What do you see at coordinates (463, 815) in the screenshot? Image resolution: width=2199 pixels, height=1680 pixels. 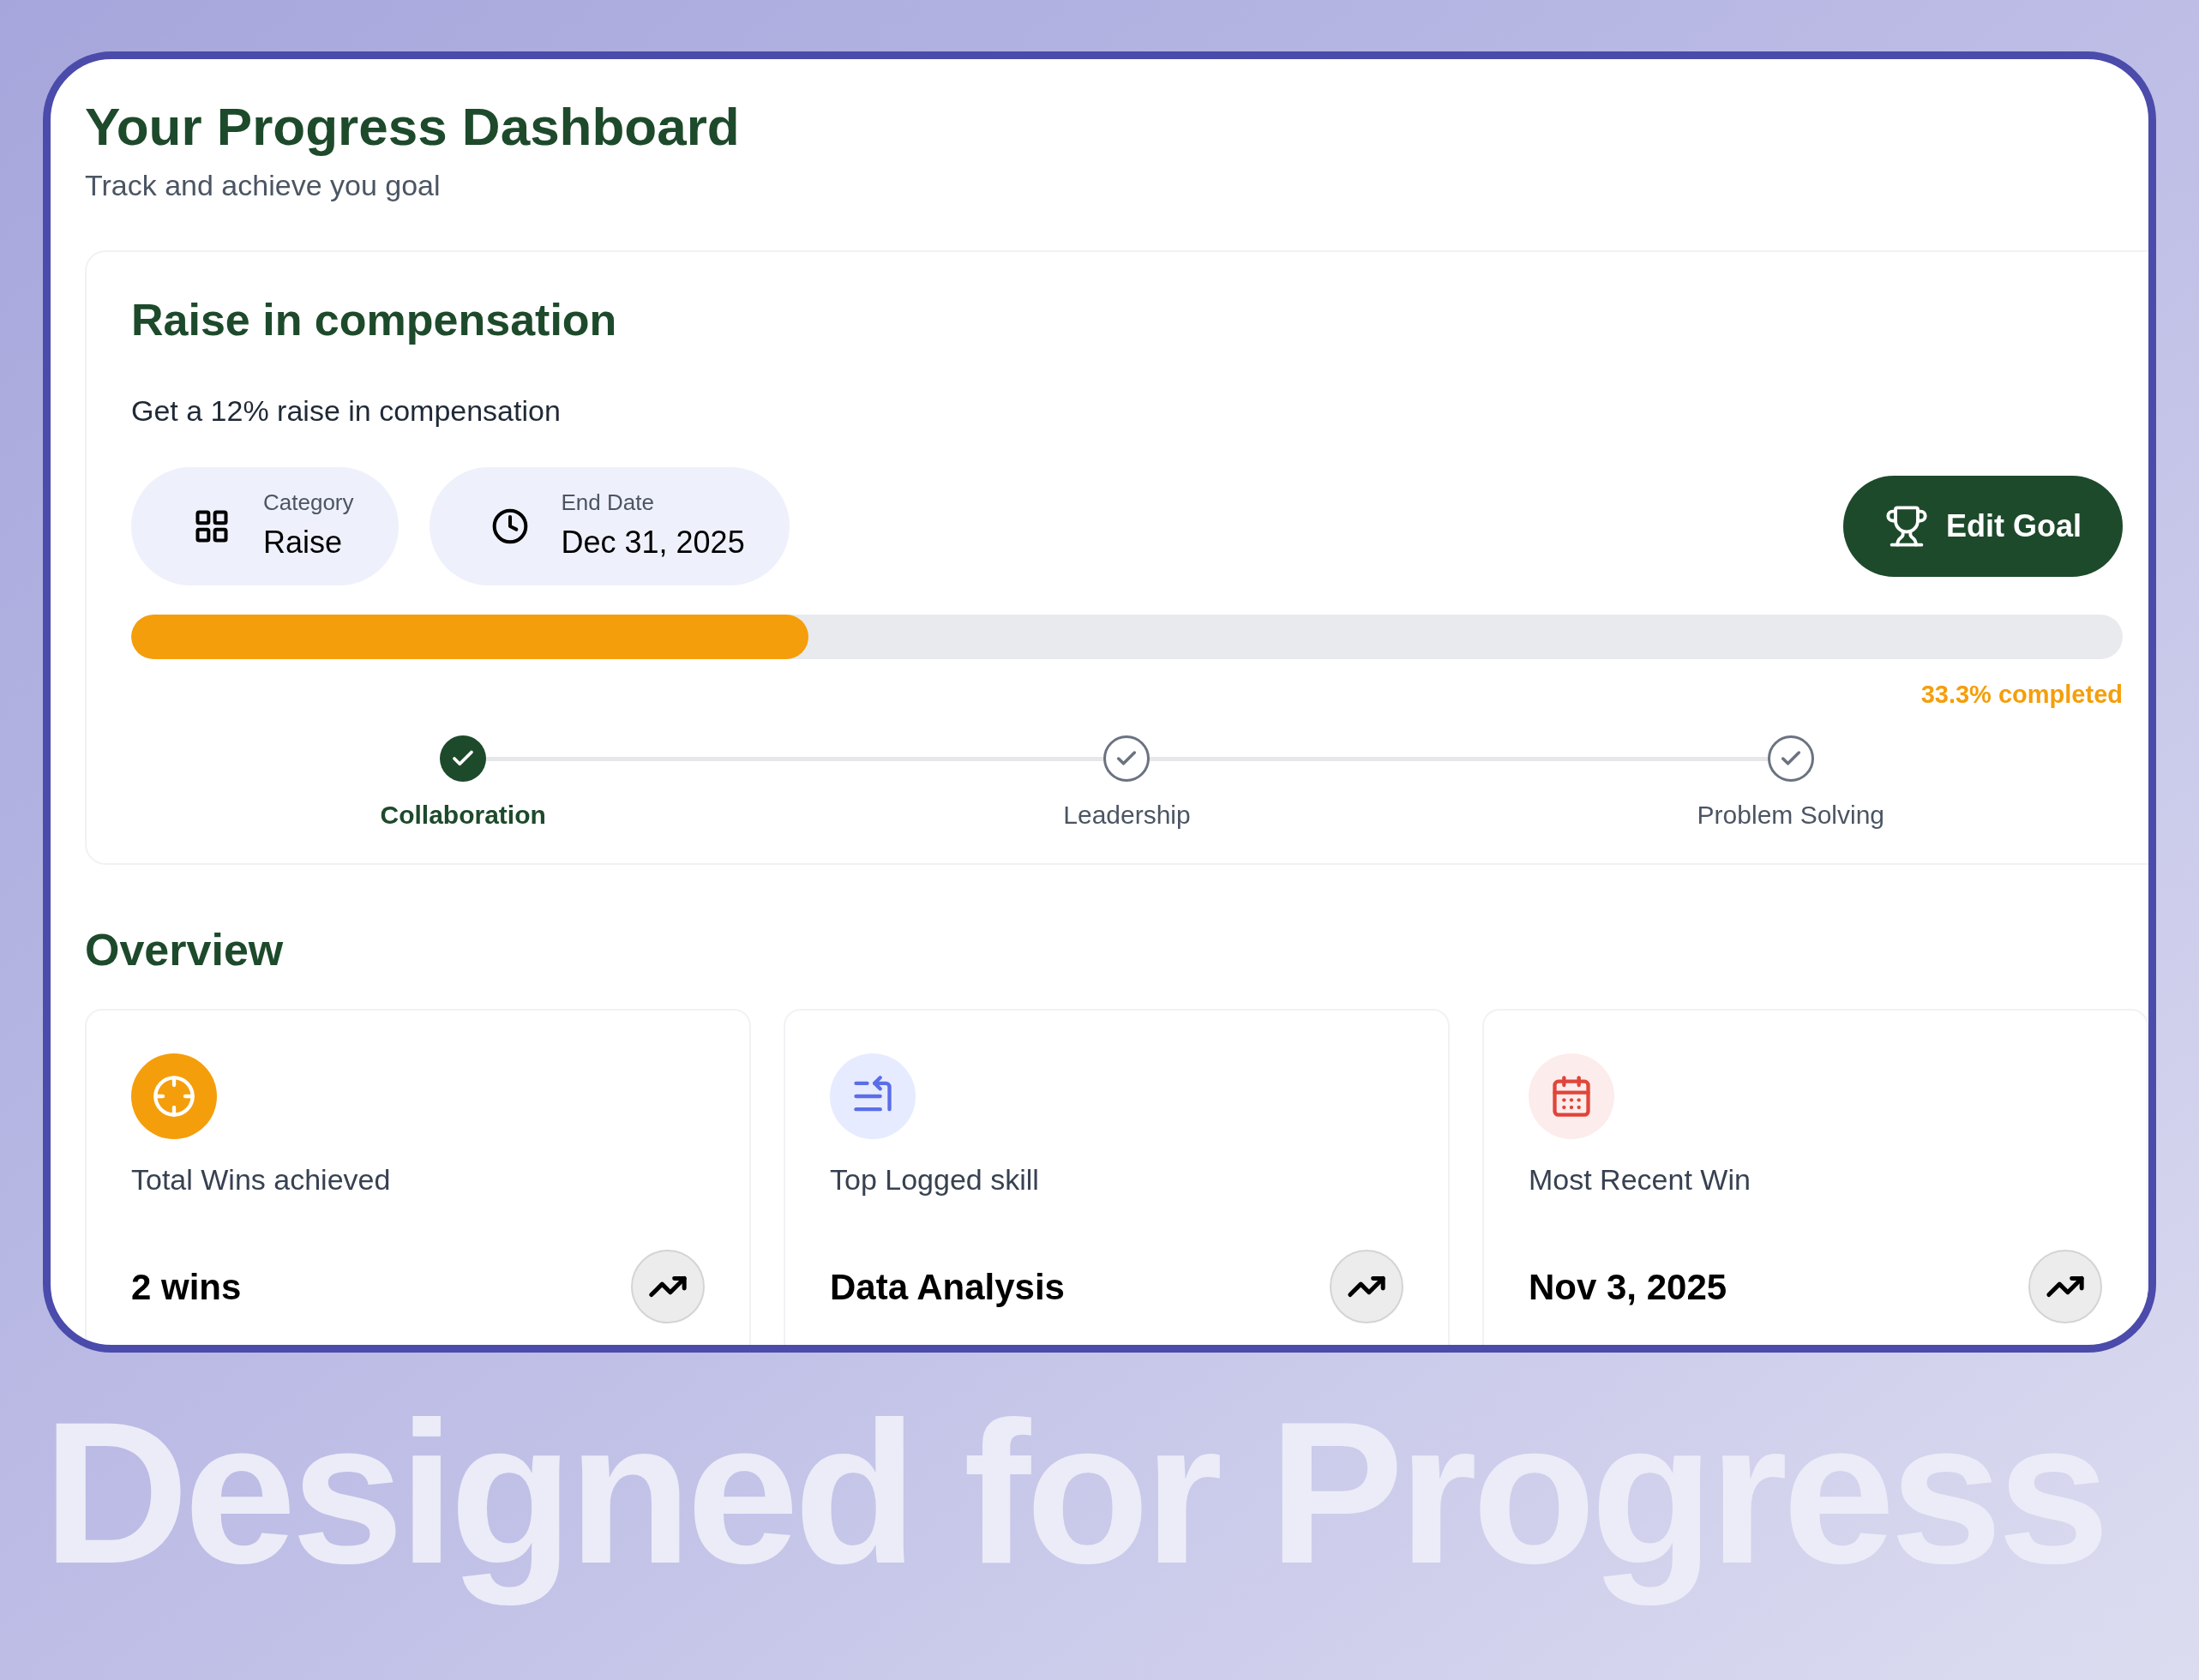 I see `milestone-label: Collaboration` at bounding box center [463, 815].